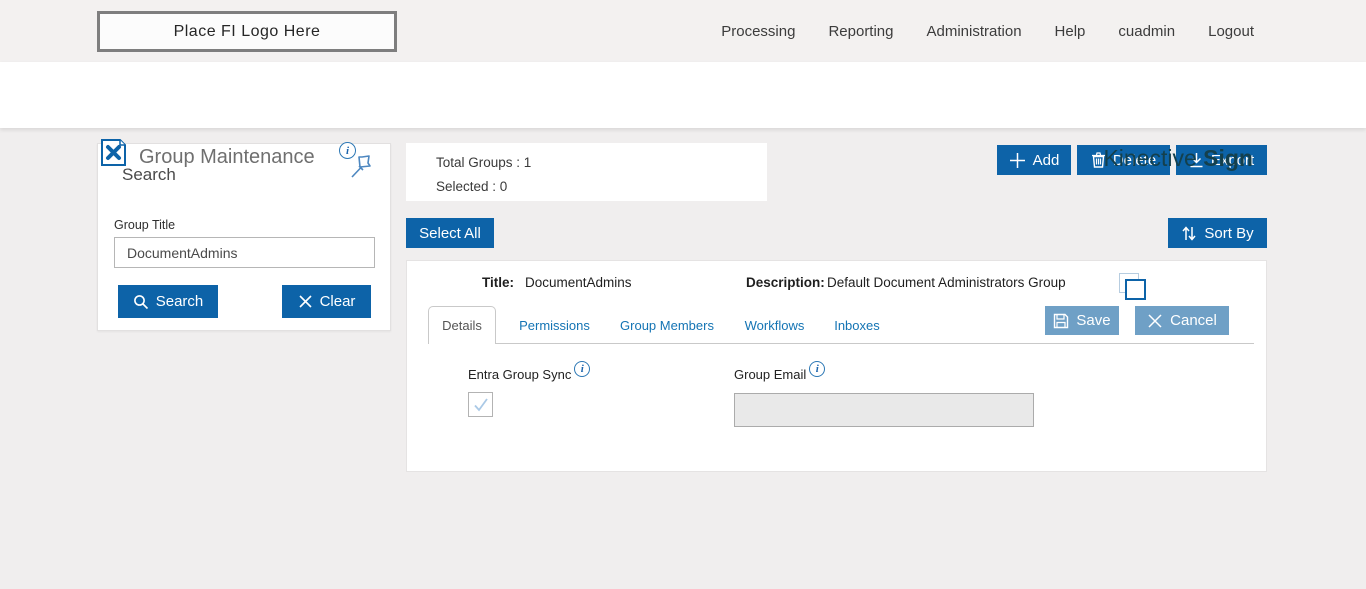 The width and height of the screenshot is (1366, 589). What do you see at coordinates (857, 325) in the screenshot?
I see `tab-inboxes: Inboxes` at bounding box center [857, 325].